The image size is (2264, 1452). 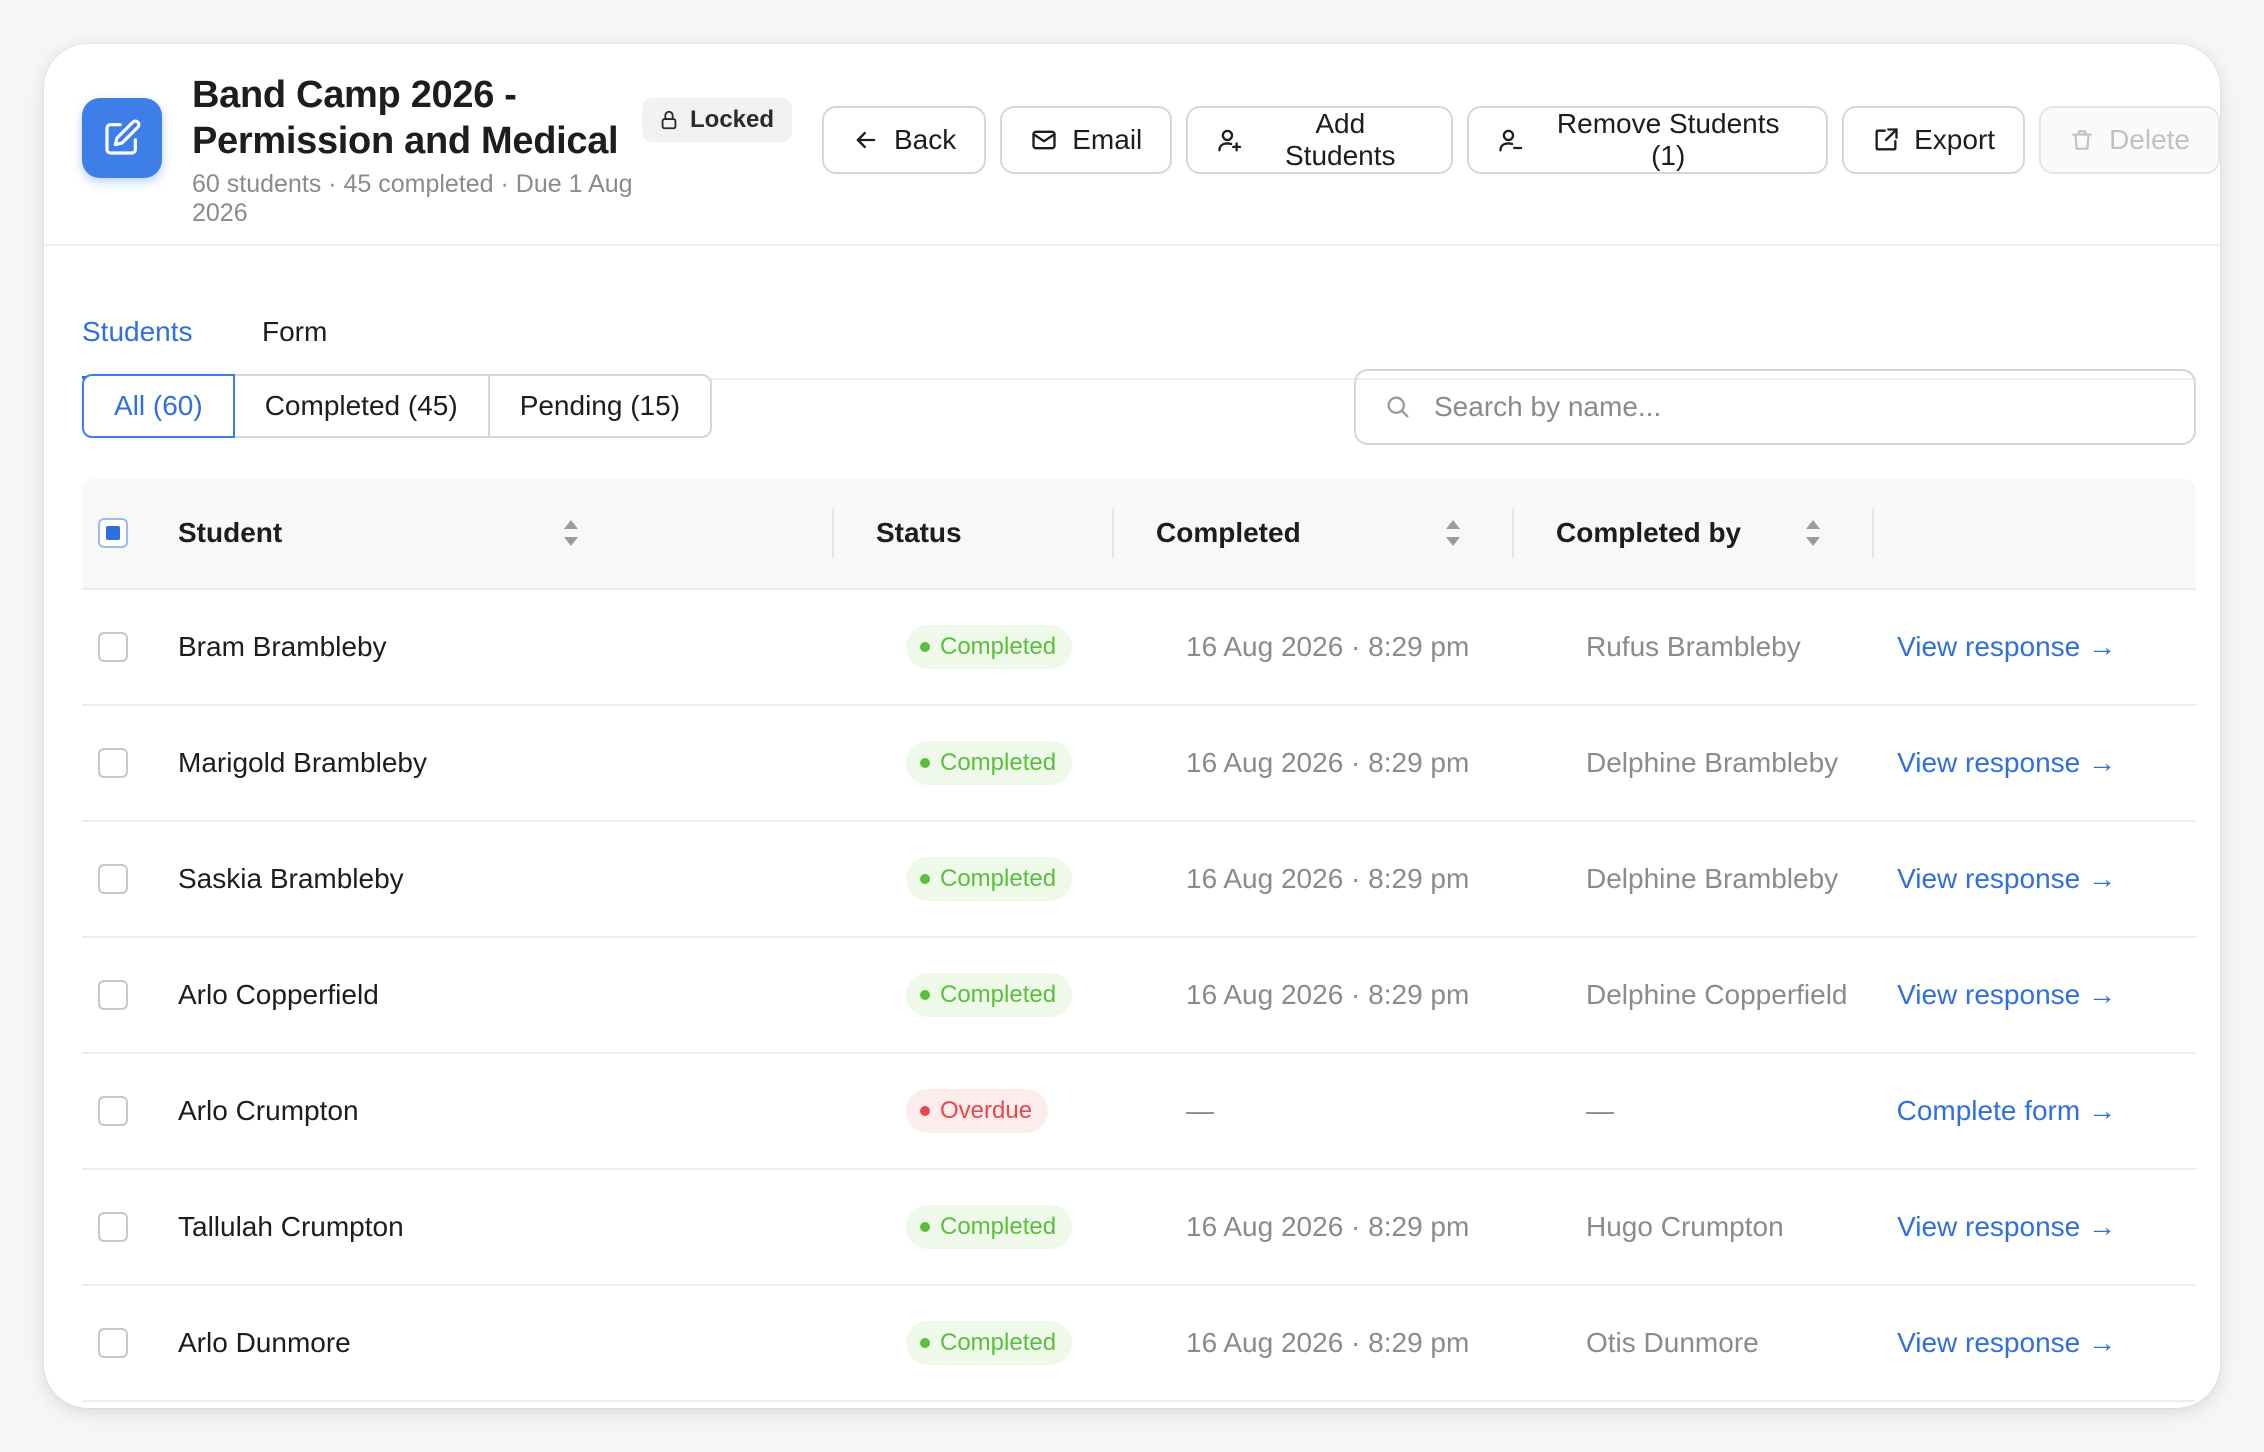 I want to click on select-all-indicator, so click(x=113, y=533).